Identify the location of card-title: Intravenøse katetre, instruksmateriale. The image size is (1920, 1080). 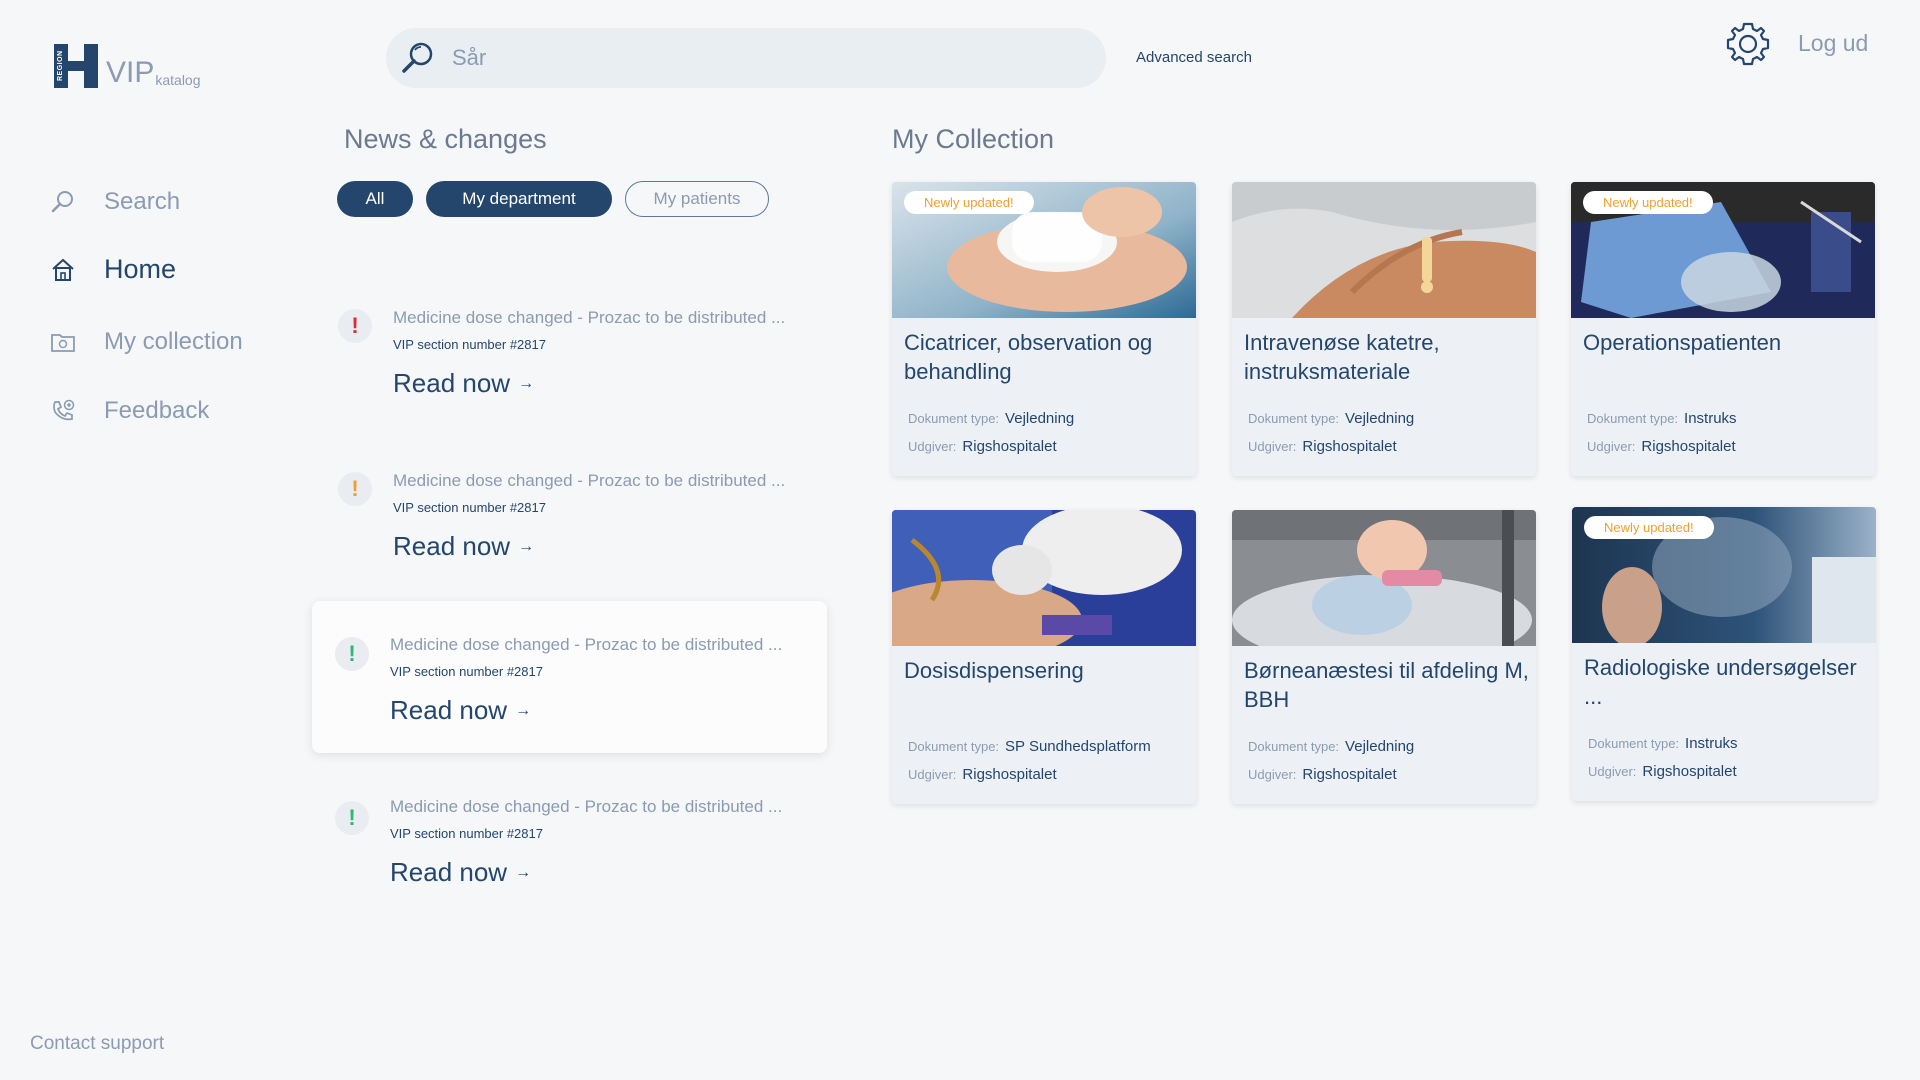
(1342, 357).